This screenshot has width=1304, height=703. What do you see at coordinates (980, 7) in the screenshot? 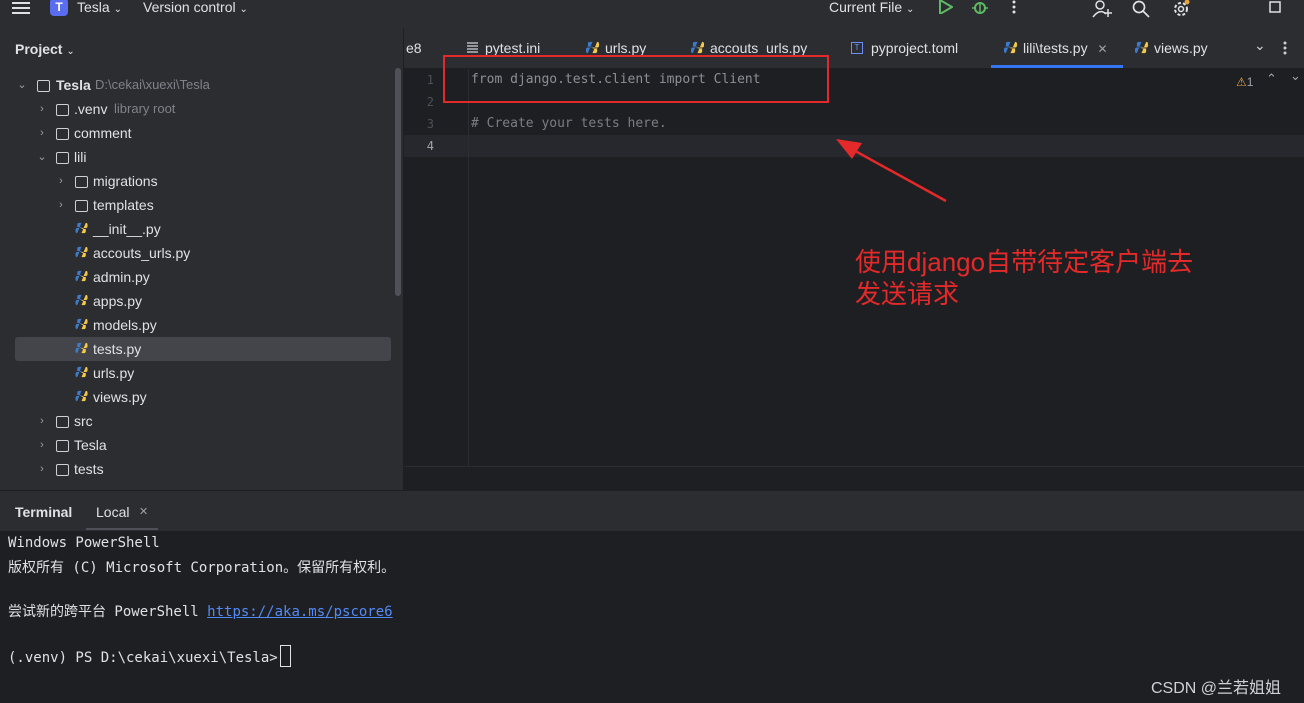
I see `debug-icon` at bounding box center [980, 7].